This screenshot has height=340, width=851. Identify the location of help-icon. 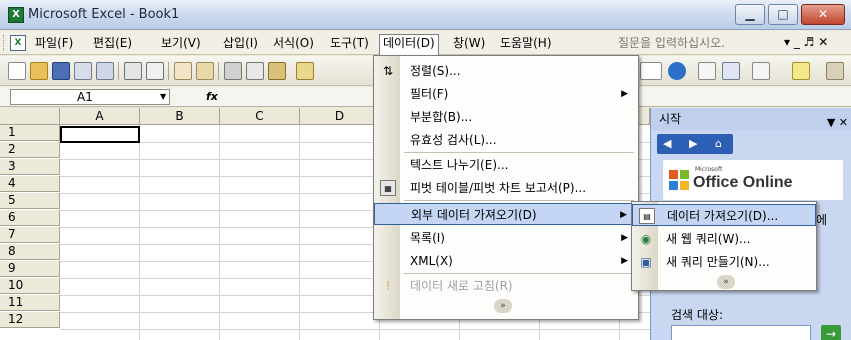
(677, 71).